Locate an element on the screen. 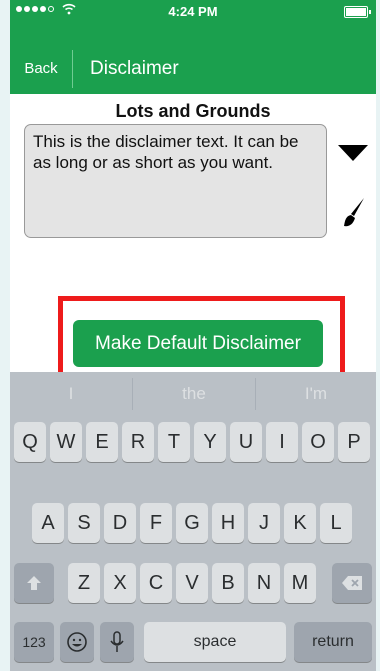 The width and height of the screenshot is (380, 671). microphone-icon is located at coordinates (117, 641).